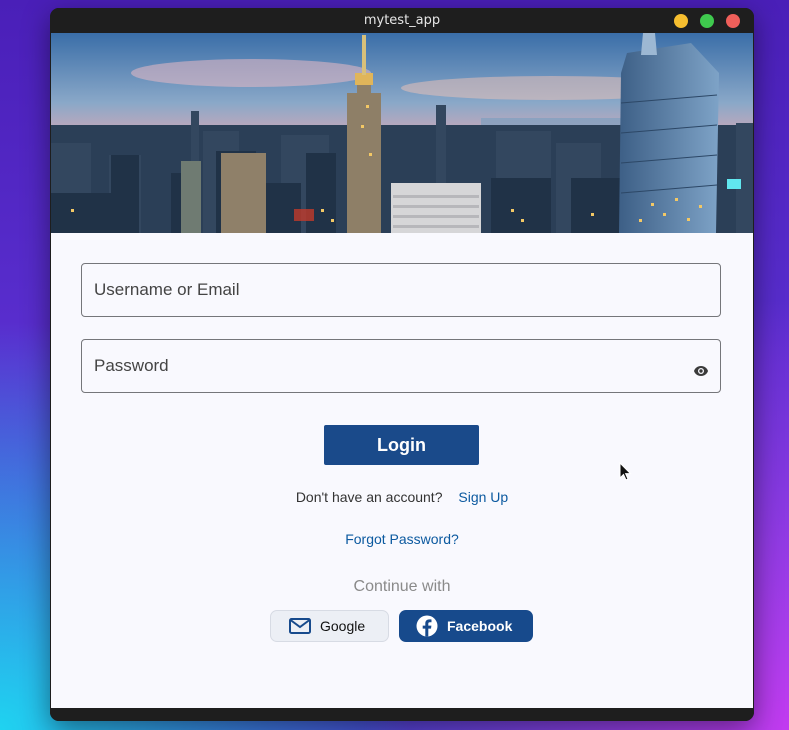 The width and height of the screenshot is (789, 730). What do you see at coordinates (626, 471) in the screenshot?
I see `mouse-pointer-icon` at bounding box center [626, 471].